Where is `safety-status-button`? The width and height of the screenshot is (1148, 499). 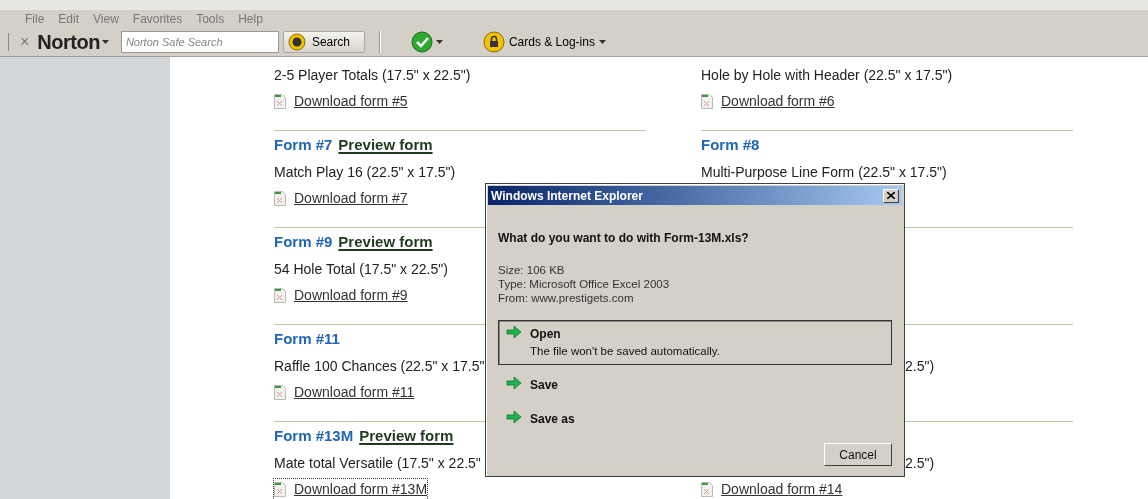
safety-status-button is located at coordinates (426, 42).